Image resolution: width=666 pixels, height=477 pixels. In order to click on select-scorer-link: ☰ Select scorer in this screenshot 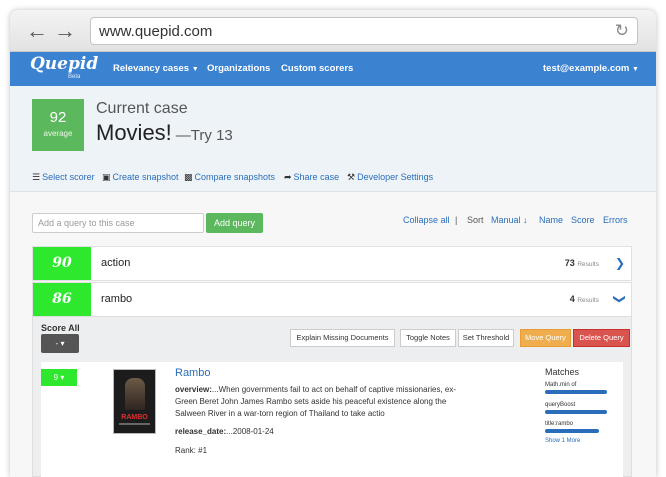, I will do `click(63, 177)`.